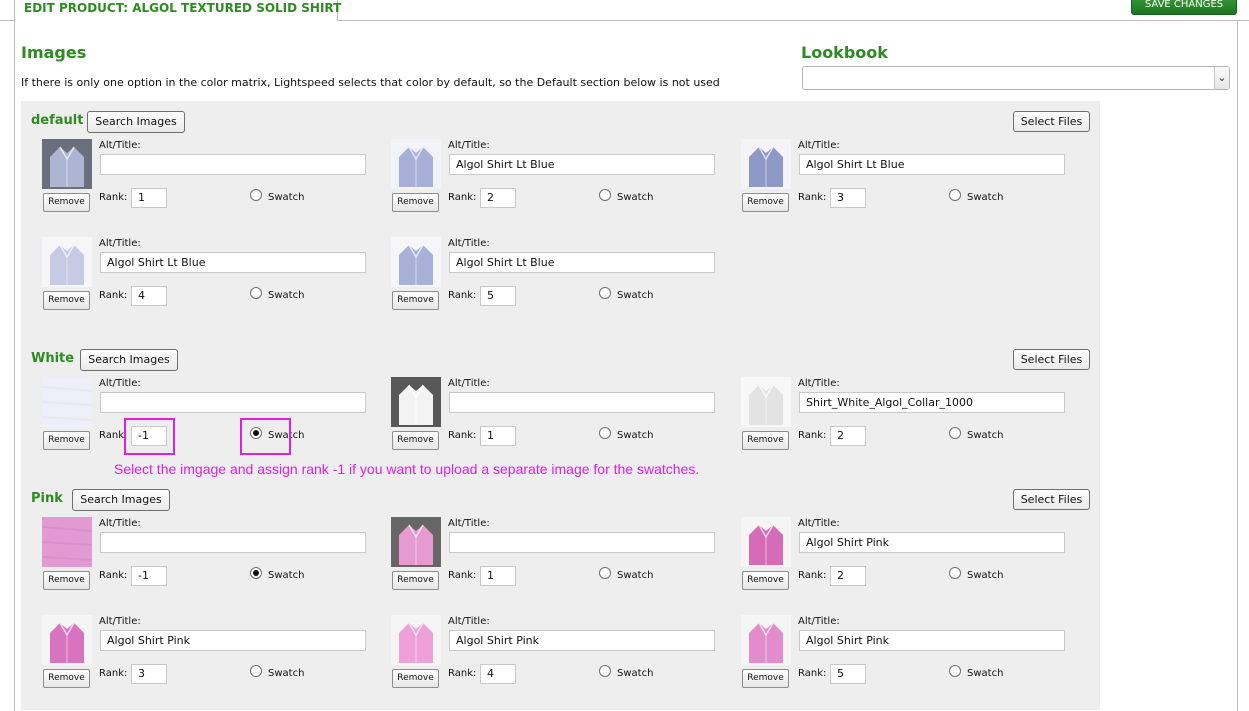 The height and width of the screenshot is (711, 1249). What do you see at coordinates (1184, 7) in the screenshot?
I see `save-changes-button: SAVE CHANGES` at bounding box center [1184, 7].